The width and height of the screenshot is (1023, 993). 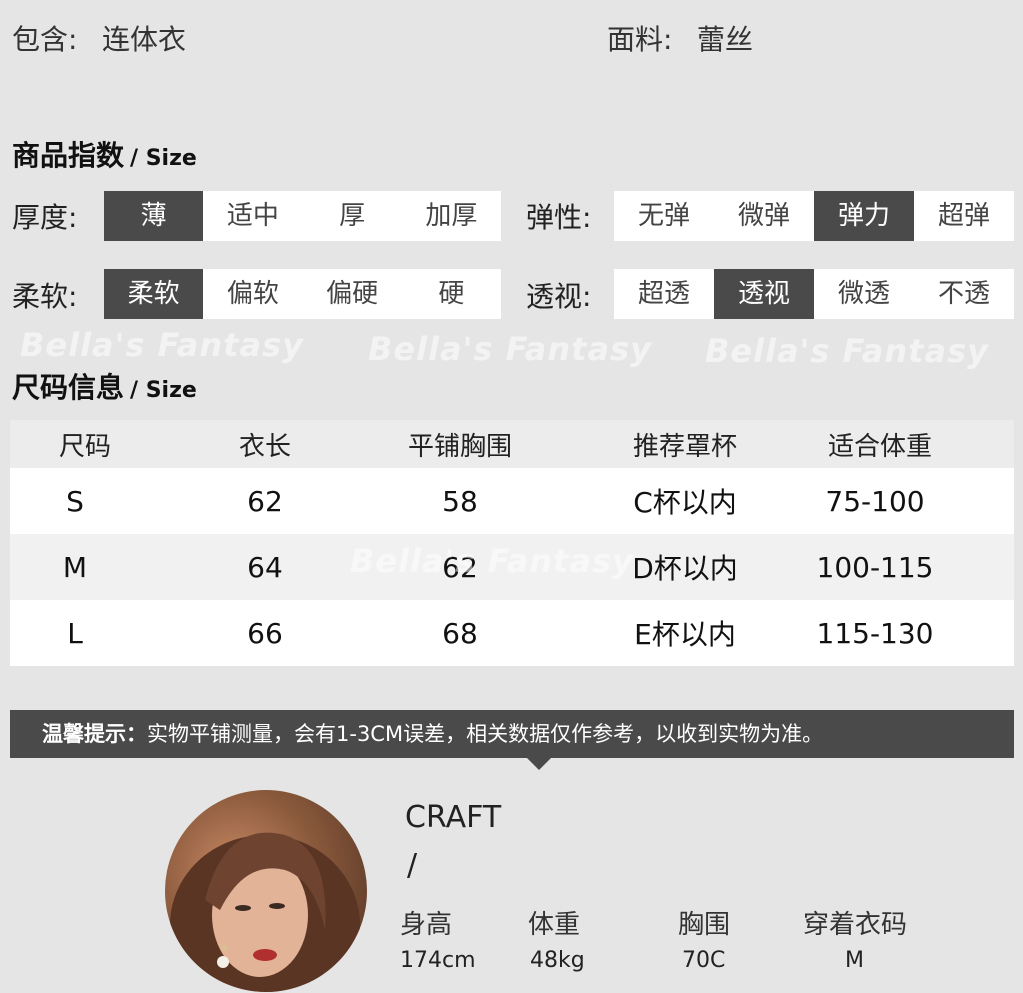 I want to click on size-info-title: 尺码信息, so click(x=68, y=387).